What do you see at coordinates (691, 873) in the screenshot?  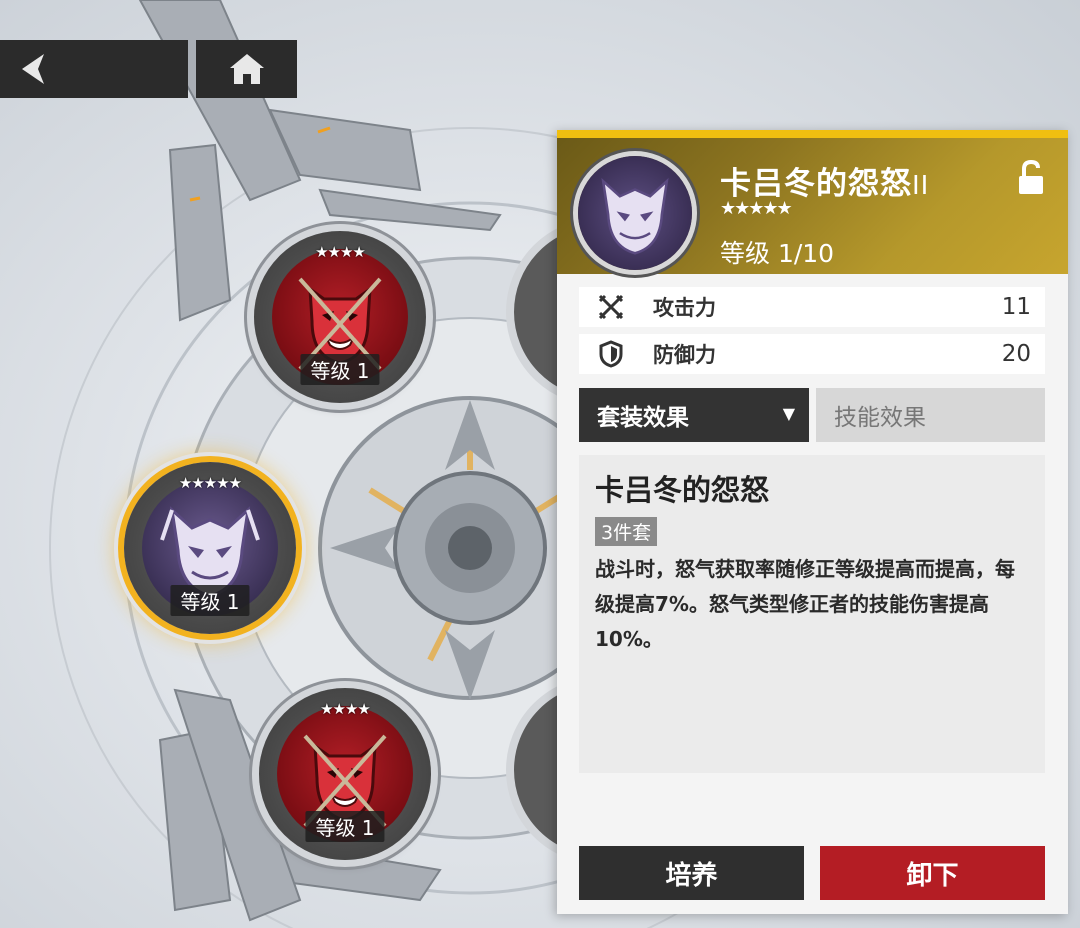 I see `train-button: 培养` at bounding box center [691, 873].